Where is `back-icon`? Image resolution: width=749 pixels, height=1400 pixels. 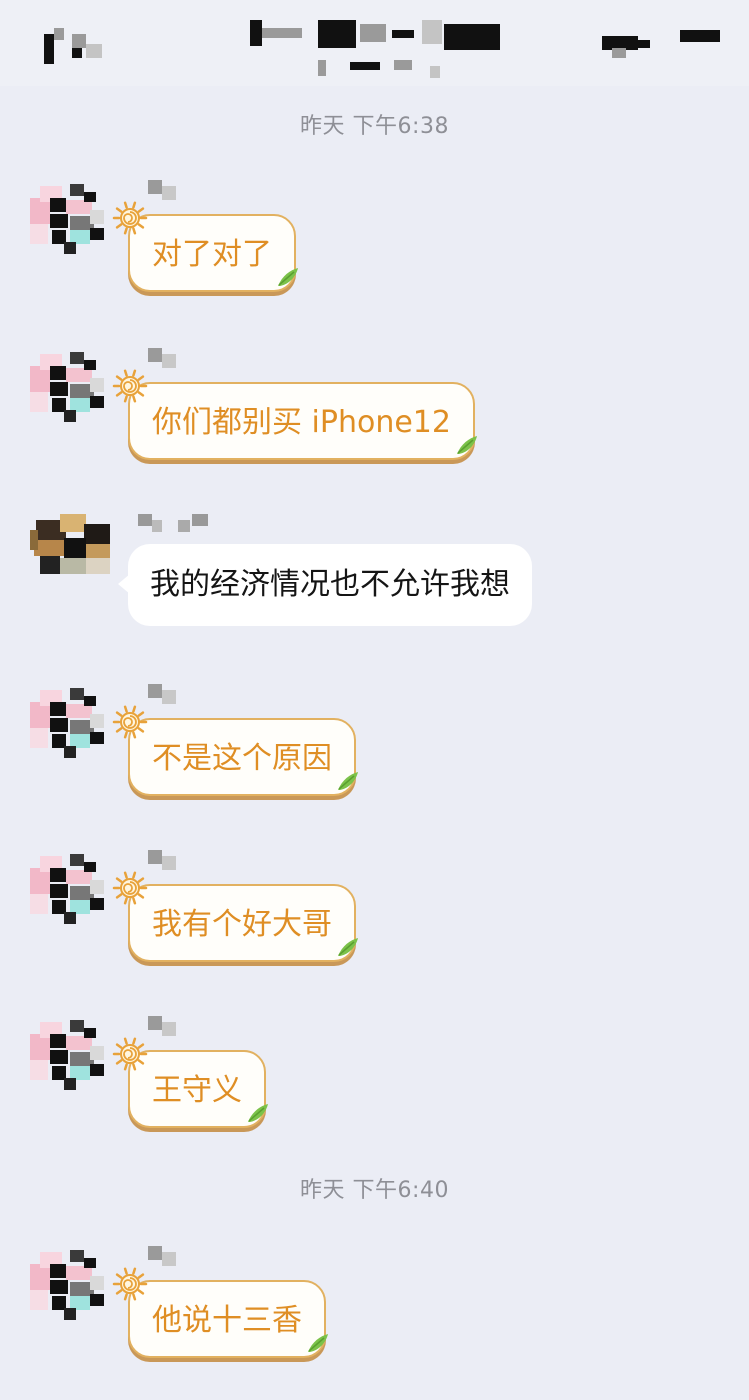
back-icon is located at coordinates (78, 48).